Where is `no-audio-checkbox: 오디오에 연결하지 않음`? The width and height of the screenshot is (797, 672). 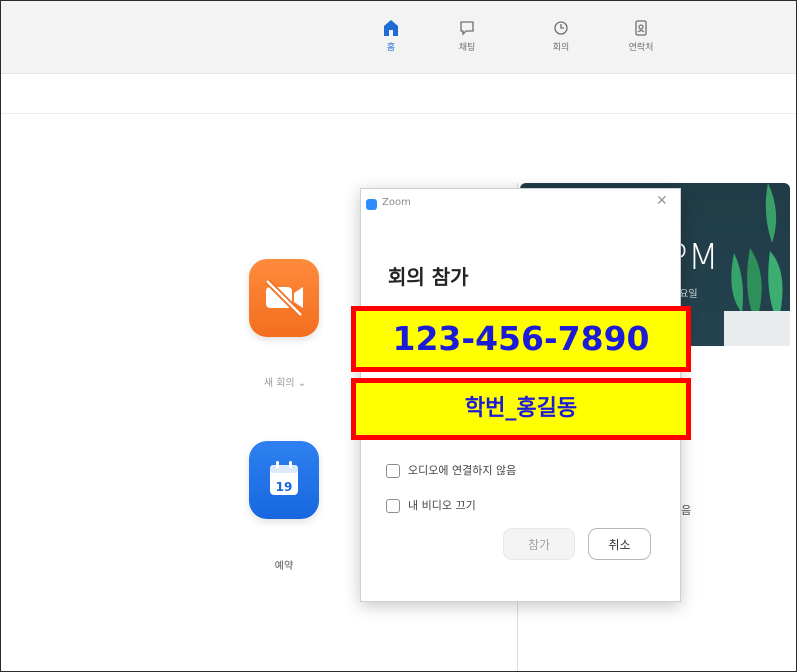
no-audio-checkbox: 오디오에 연결하지 않음 is located at coordinates (451, 470).